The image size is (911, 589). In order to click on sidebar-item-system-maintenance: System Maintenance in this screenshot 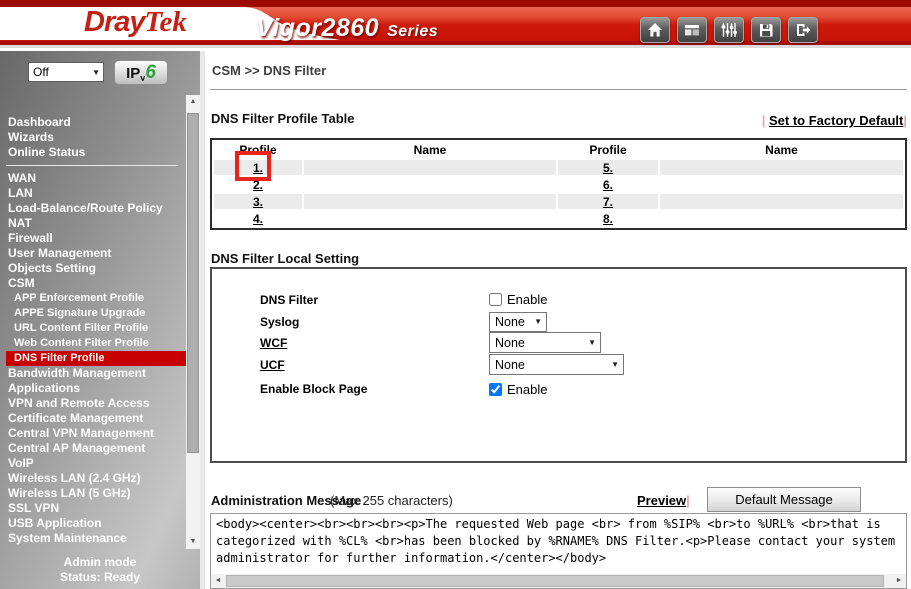, I will do `click(93, 538)`.